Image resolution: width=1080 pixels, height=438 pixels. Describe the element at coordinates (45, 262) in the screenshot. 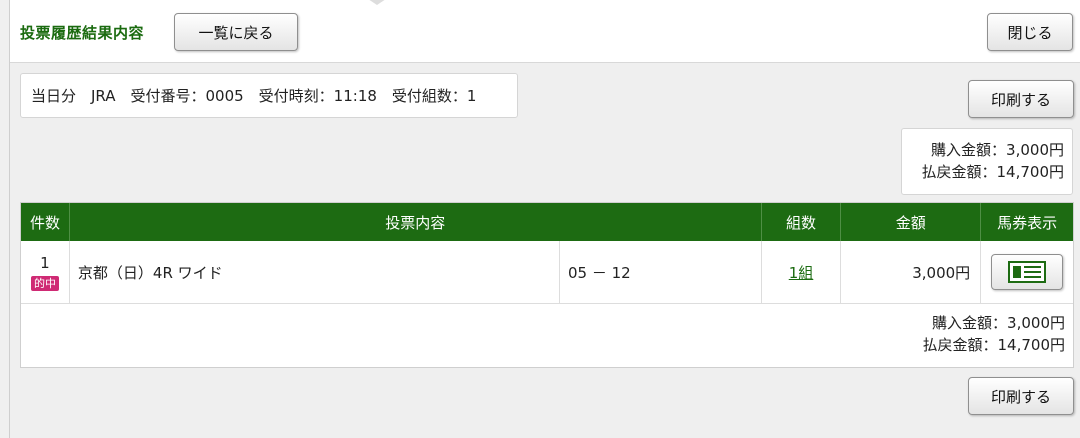

I see `row-number: 1` at that location.